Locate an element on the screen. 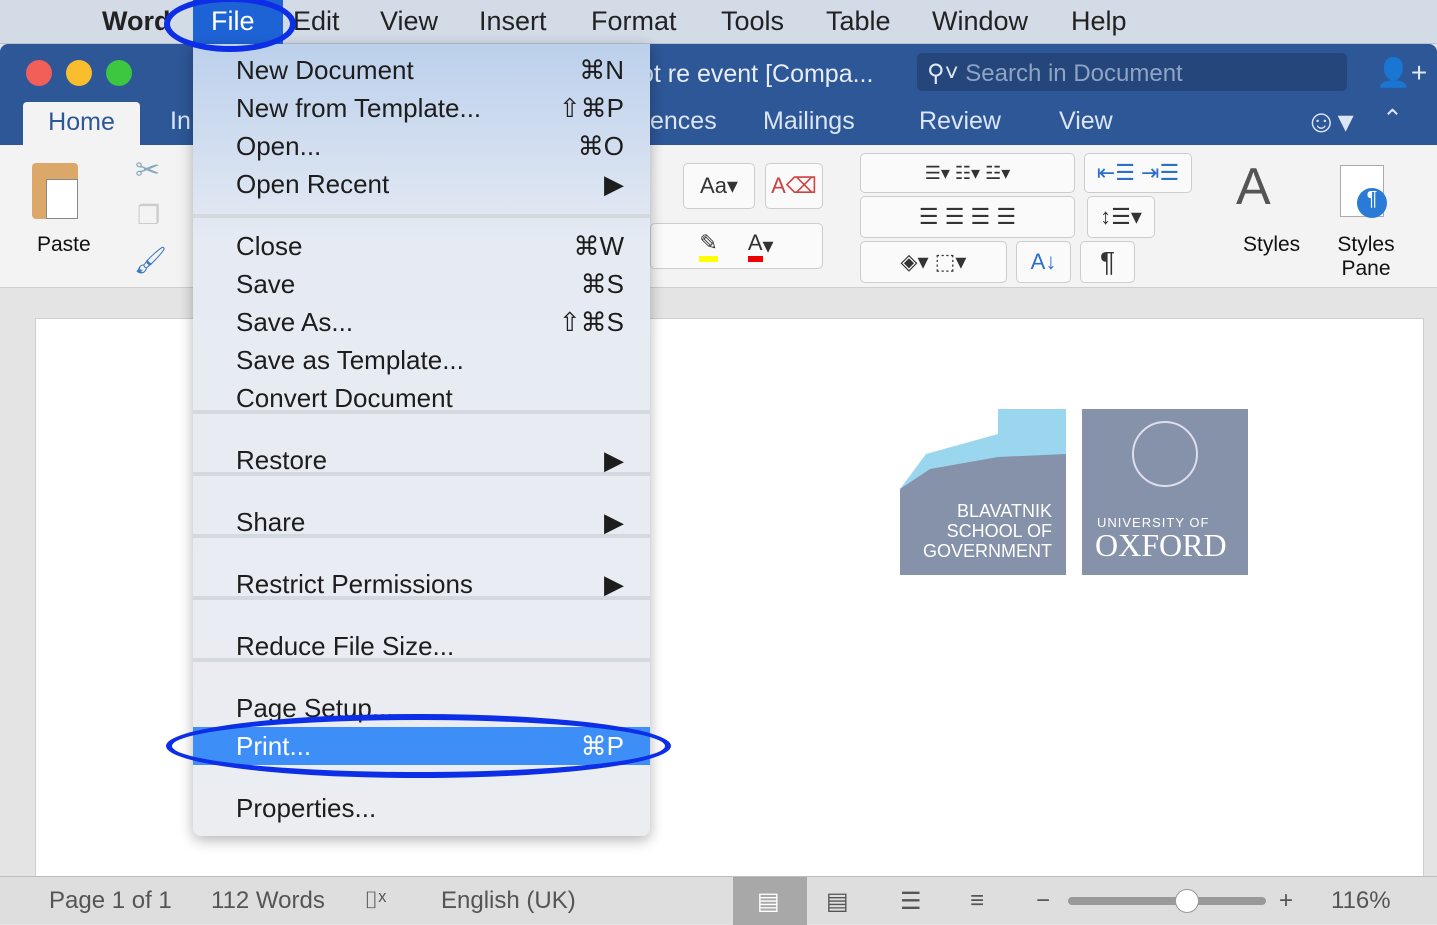  menu-item-shortcut: ⌘O is located at coordinates (600, 146).